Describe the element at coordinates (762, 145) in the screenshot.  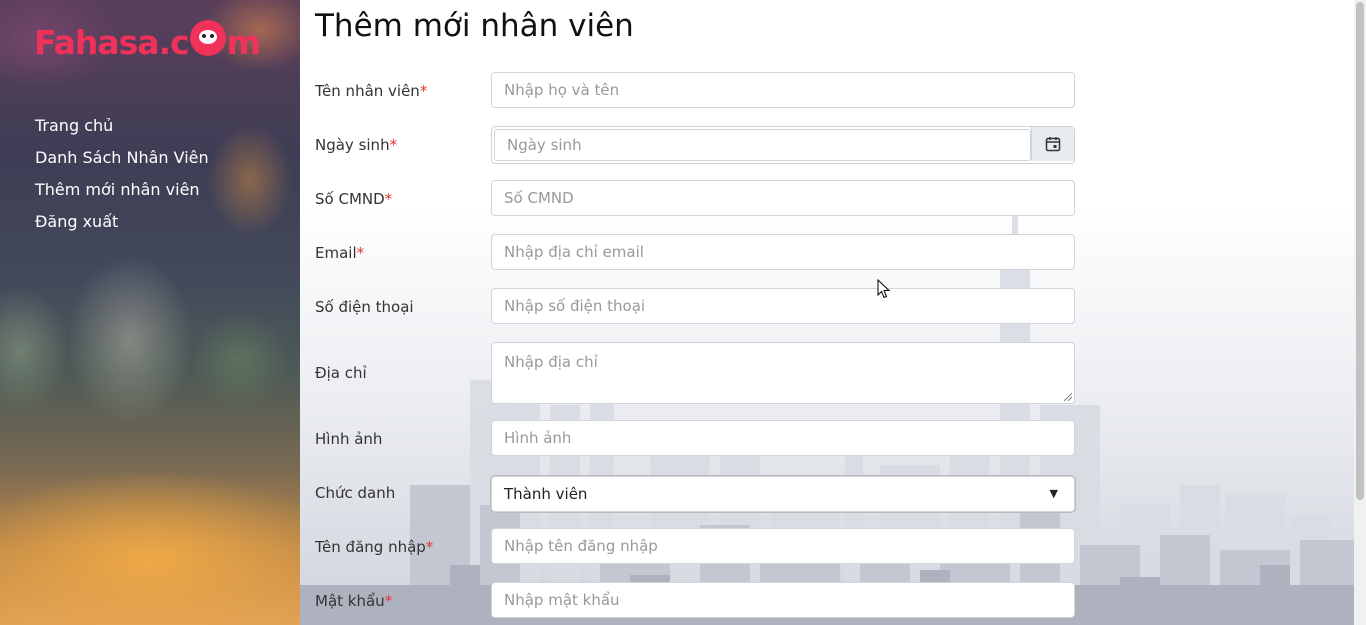
I see `dob-text: Ngày sinh` at that location.